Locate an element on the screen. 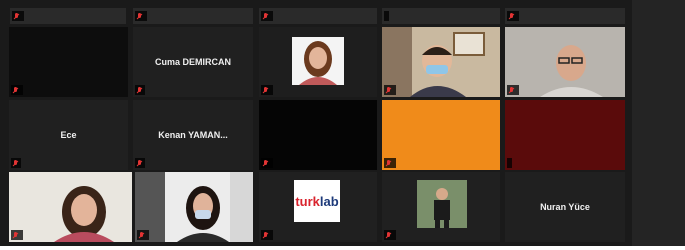 The width and height of the screenshot is (685, 250). turklab-logo: turk lab is located at coordinates (317, 201).